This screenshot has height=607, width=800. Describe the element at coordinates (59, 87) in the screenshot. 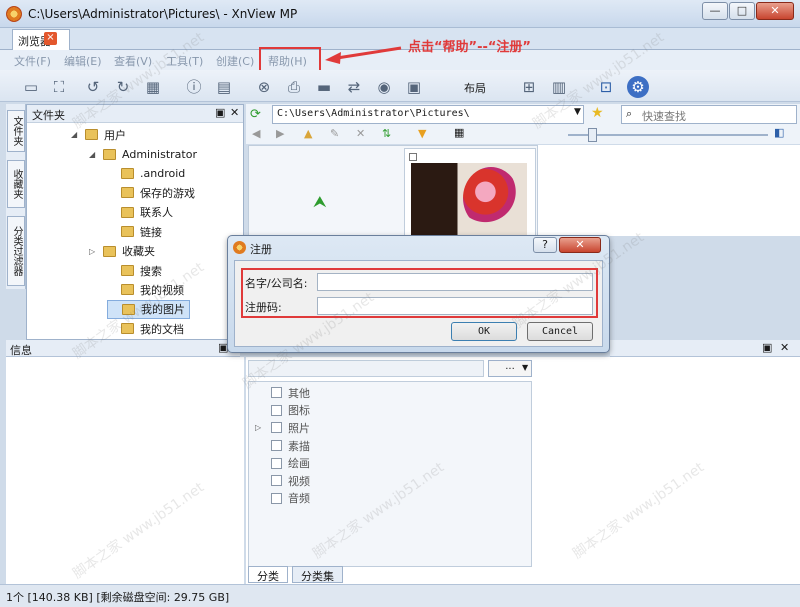

I see `fullscreen-icon: ⛶` at that location.